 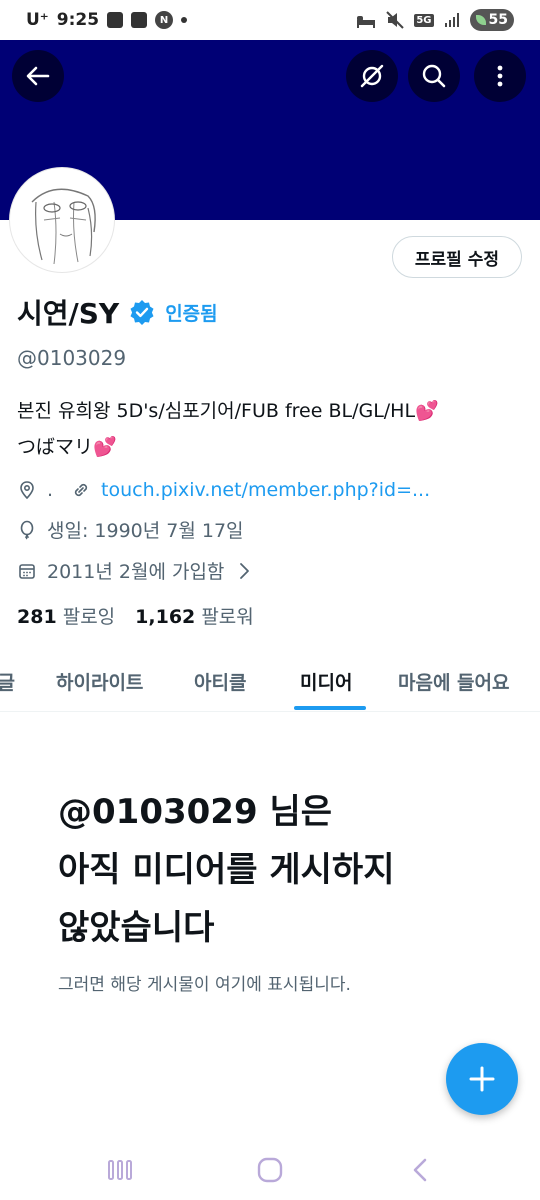 I want to click on search-icon, so click(x=434, y=76).